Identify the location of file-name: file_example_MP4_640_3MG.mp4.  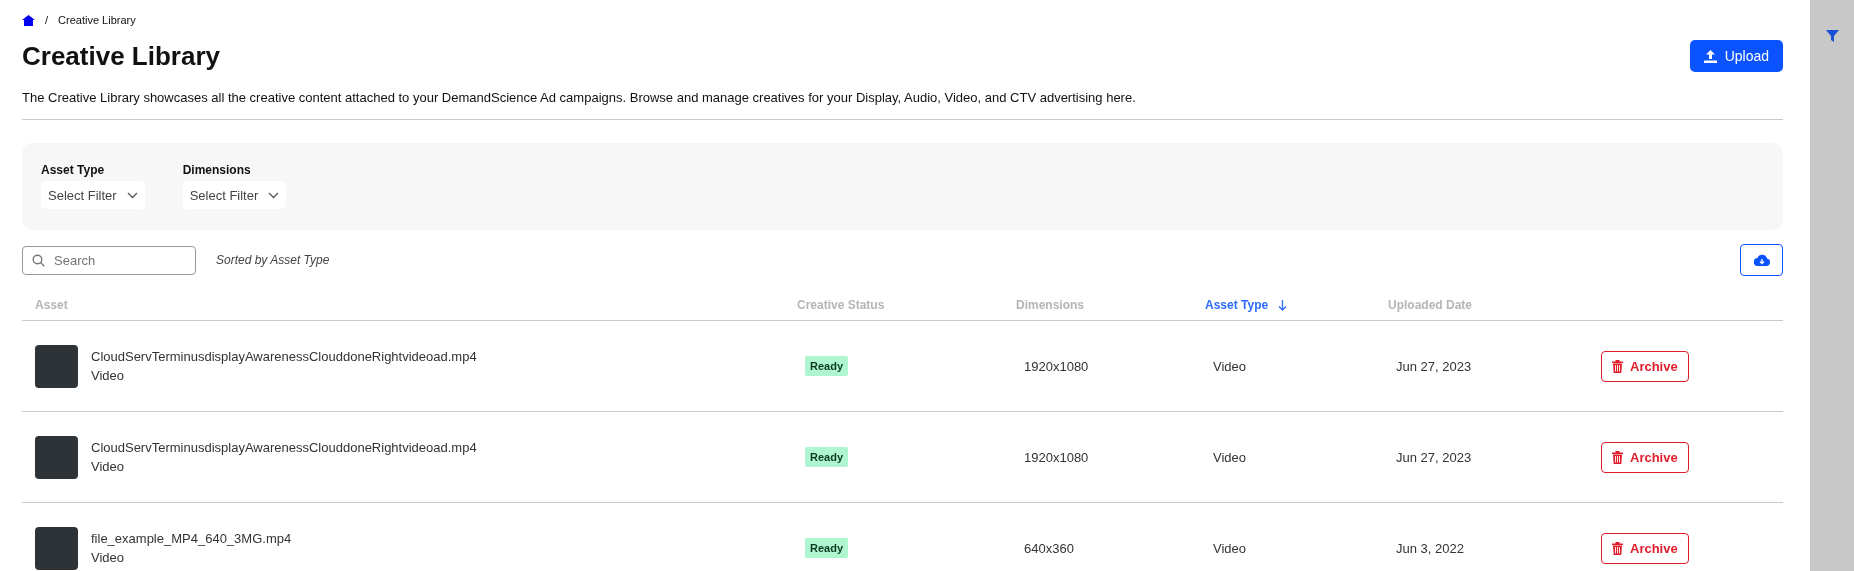
(191, 539).